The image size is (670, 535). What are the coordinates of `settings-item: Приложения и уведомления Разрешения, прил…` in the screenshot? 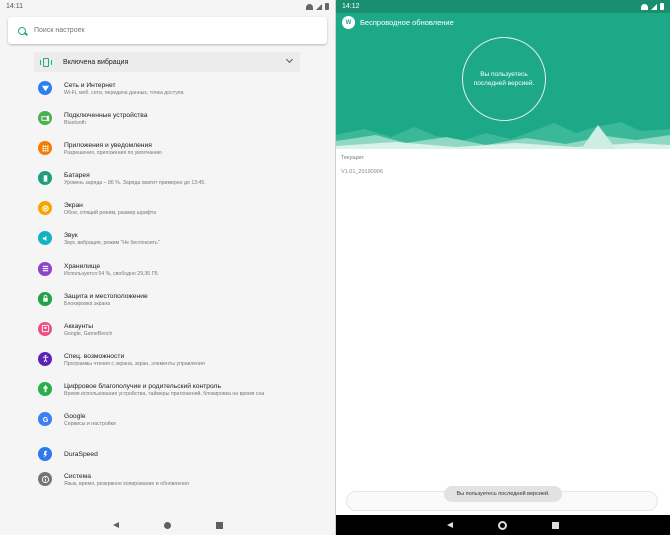 It's located at (183, 153).